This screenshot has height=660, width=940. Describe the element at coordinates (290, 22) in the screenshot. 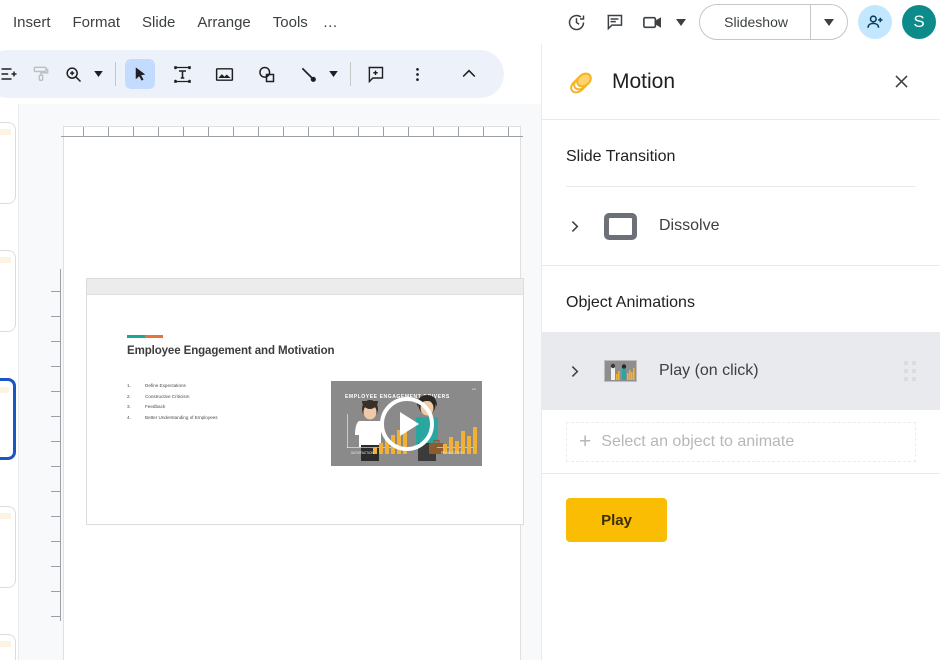

I see `menu-tools: Tools` at that location.